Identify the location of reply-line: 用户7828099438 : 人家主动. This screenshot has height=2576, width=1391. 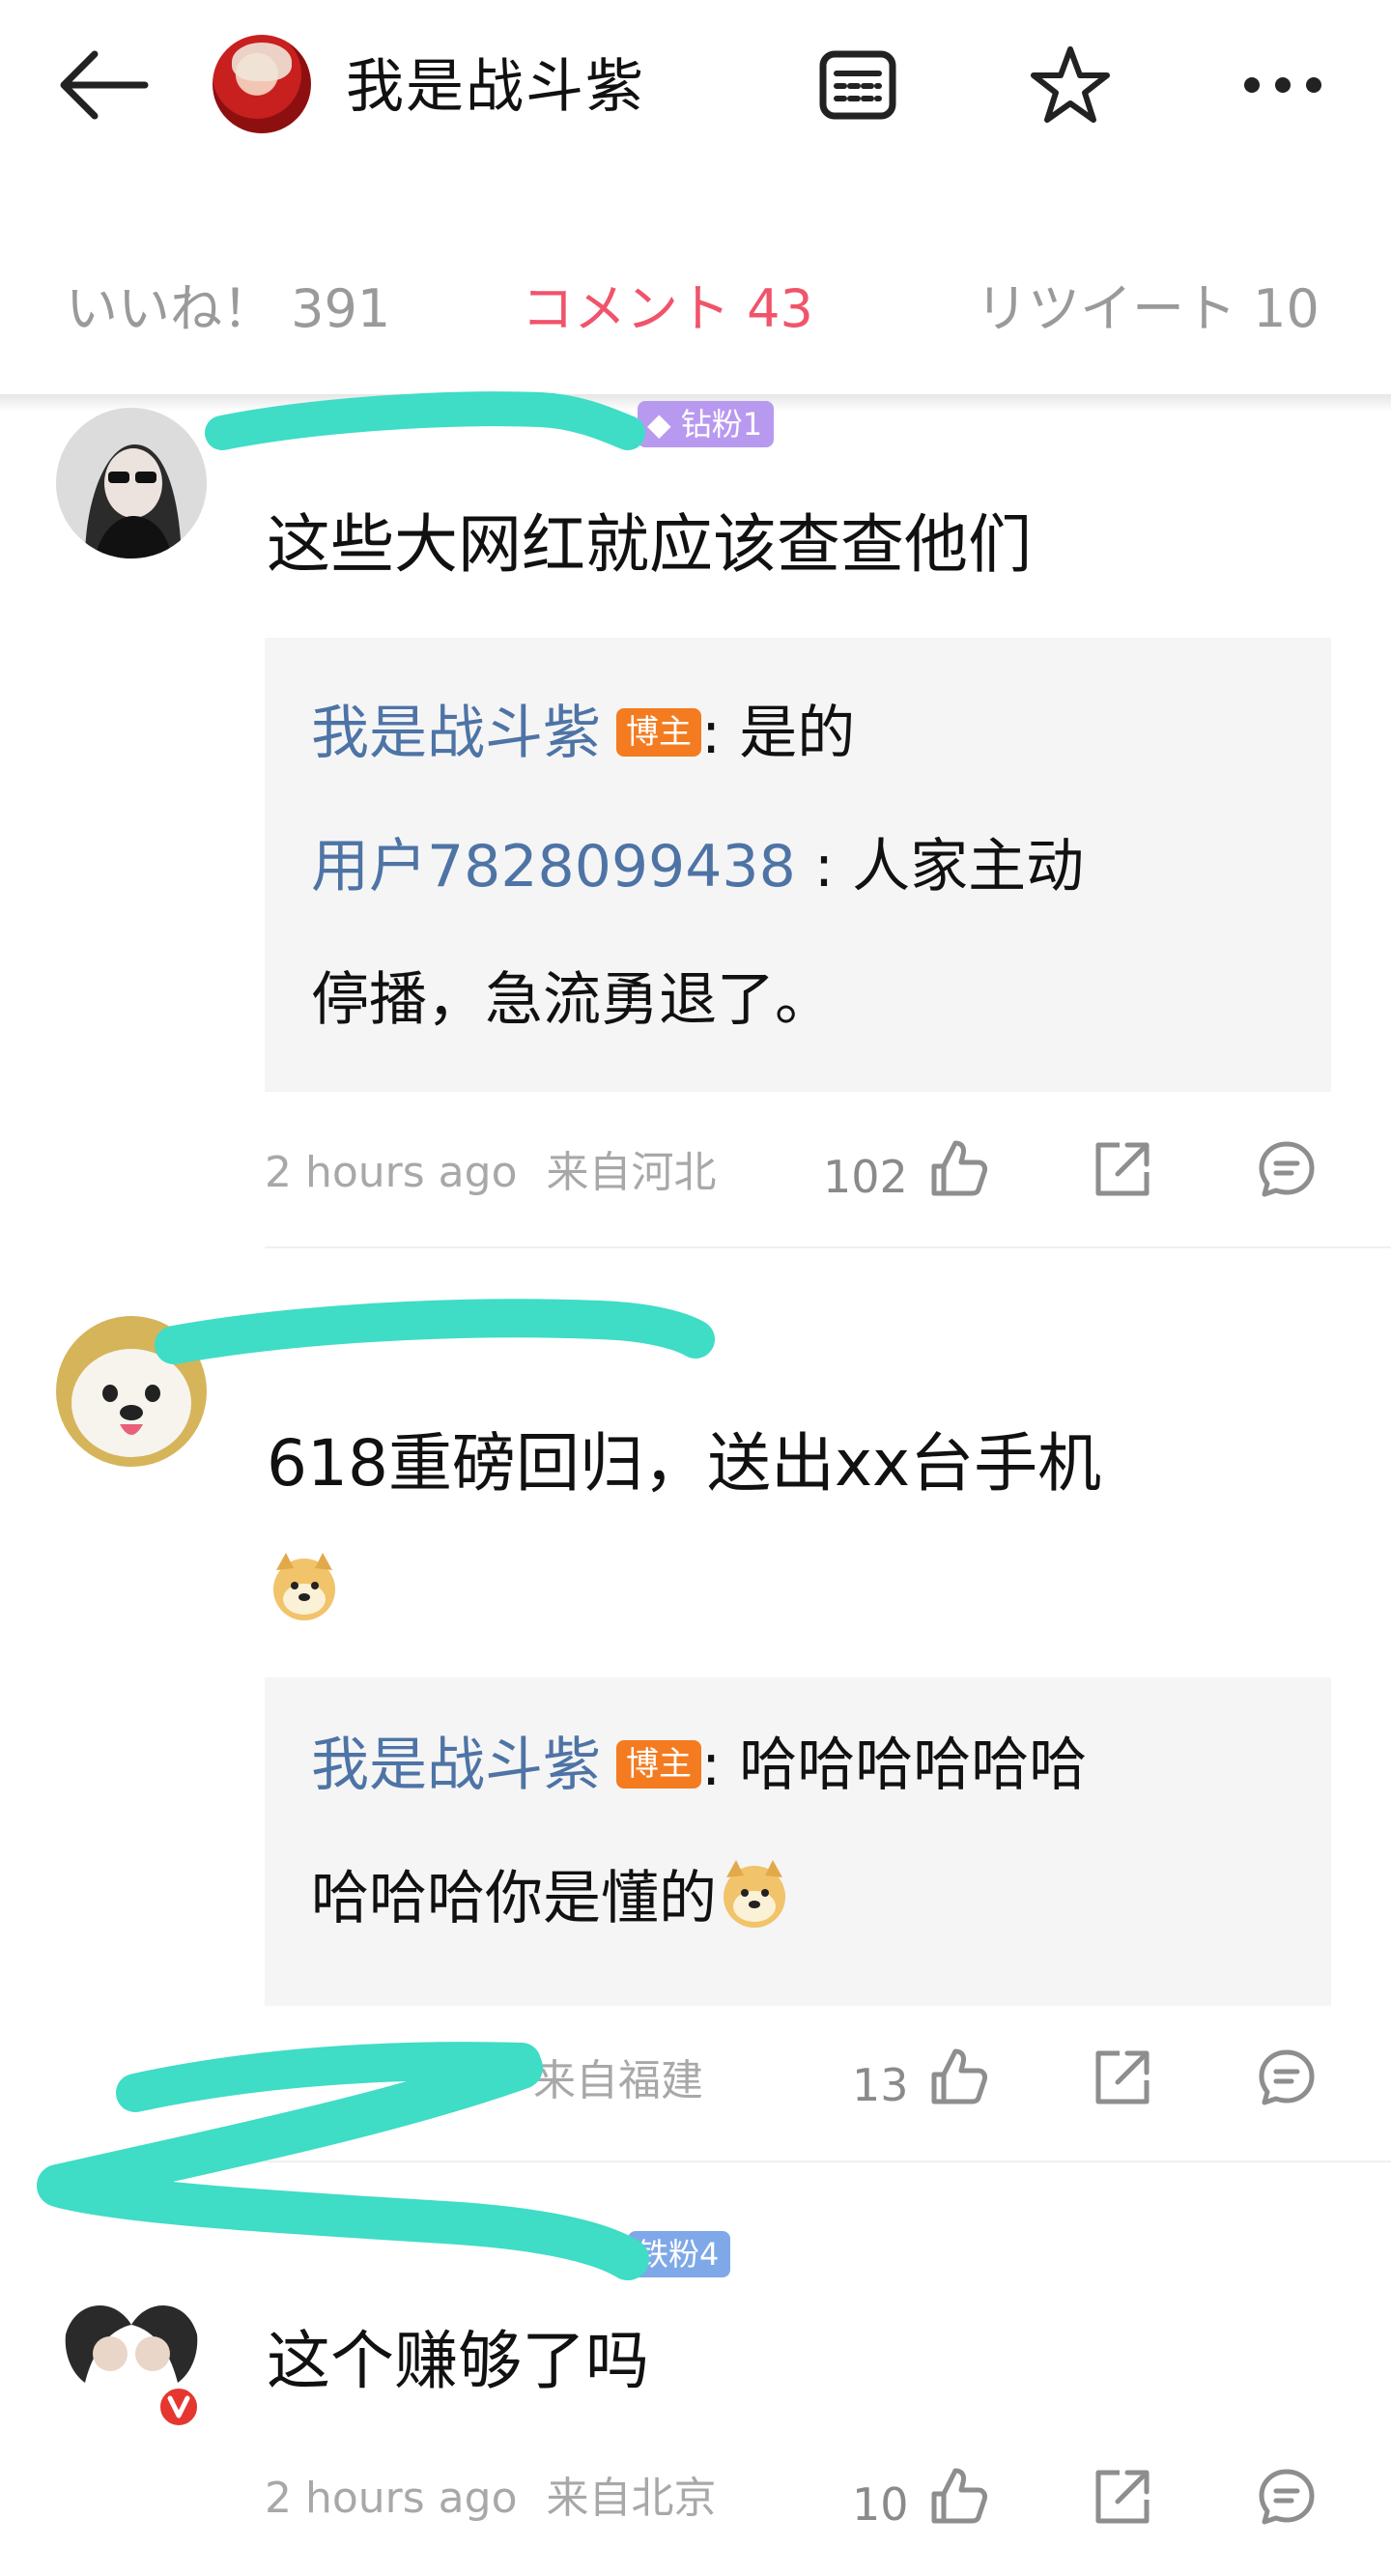
(798, 867).